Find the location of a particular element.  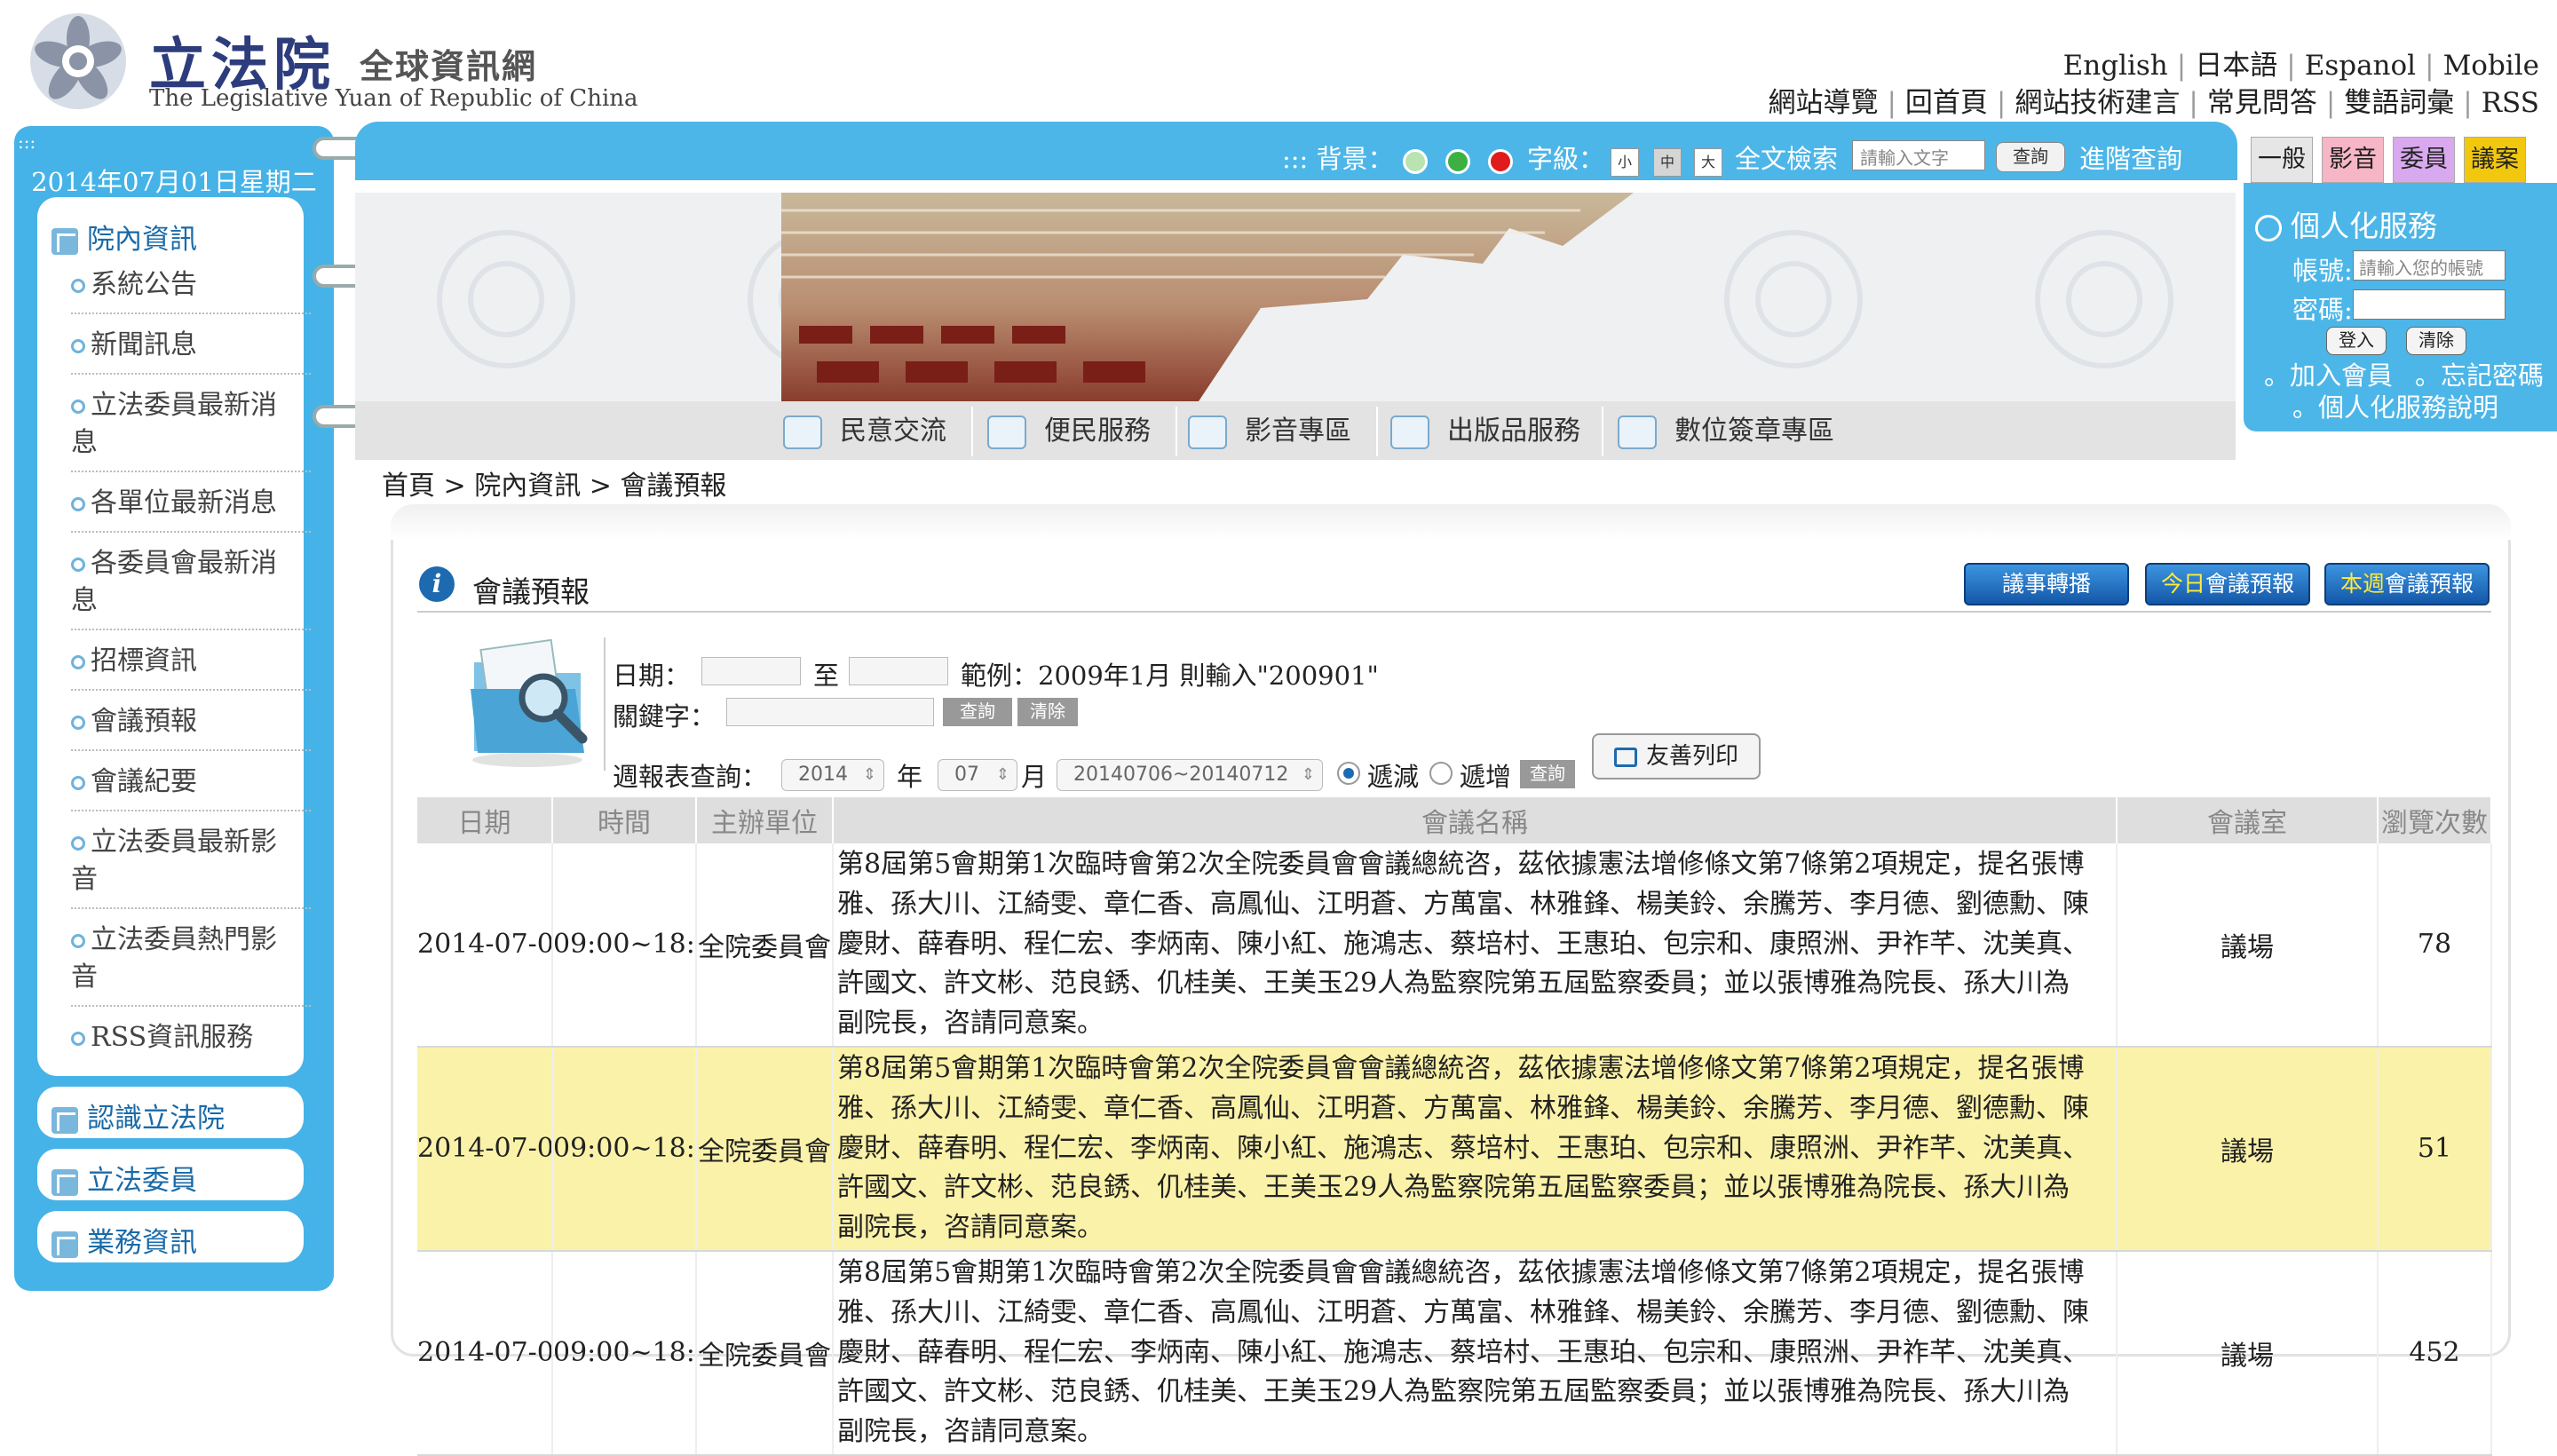

link-english: English is located at coordinates (2115, 66).